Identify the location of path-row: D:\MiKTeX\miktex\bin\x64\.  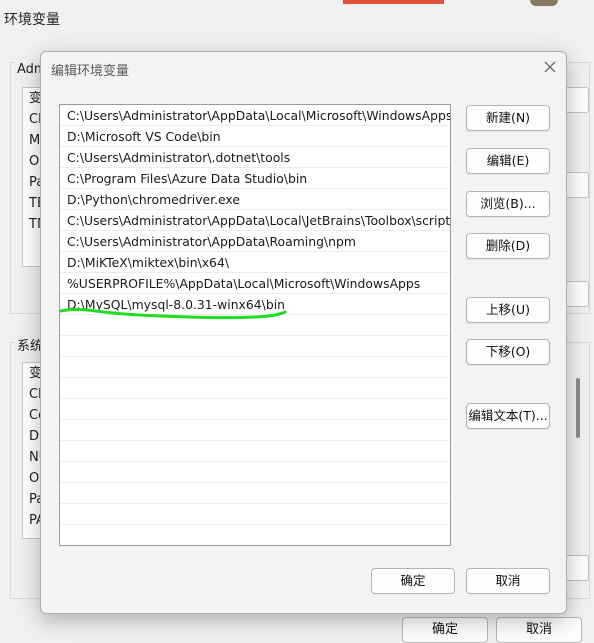
(255, 262).